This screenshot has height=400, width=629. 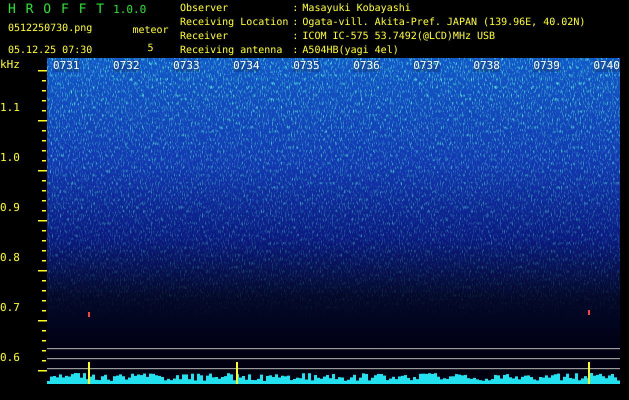 What do you see at coordinates (10, 358) in the screenshot?
I see `axis-label: 0.6` at bounding box center [10, 358].